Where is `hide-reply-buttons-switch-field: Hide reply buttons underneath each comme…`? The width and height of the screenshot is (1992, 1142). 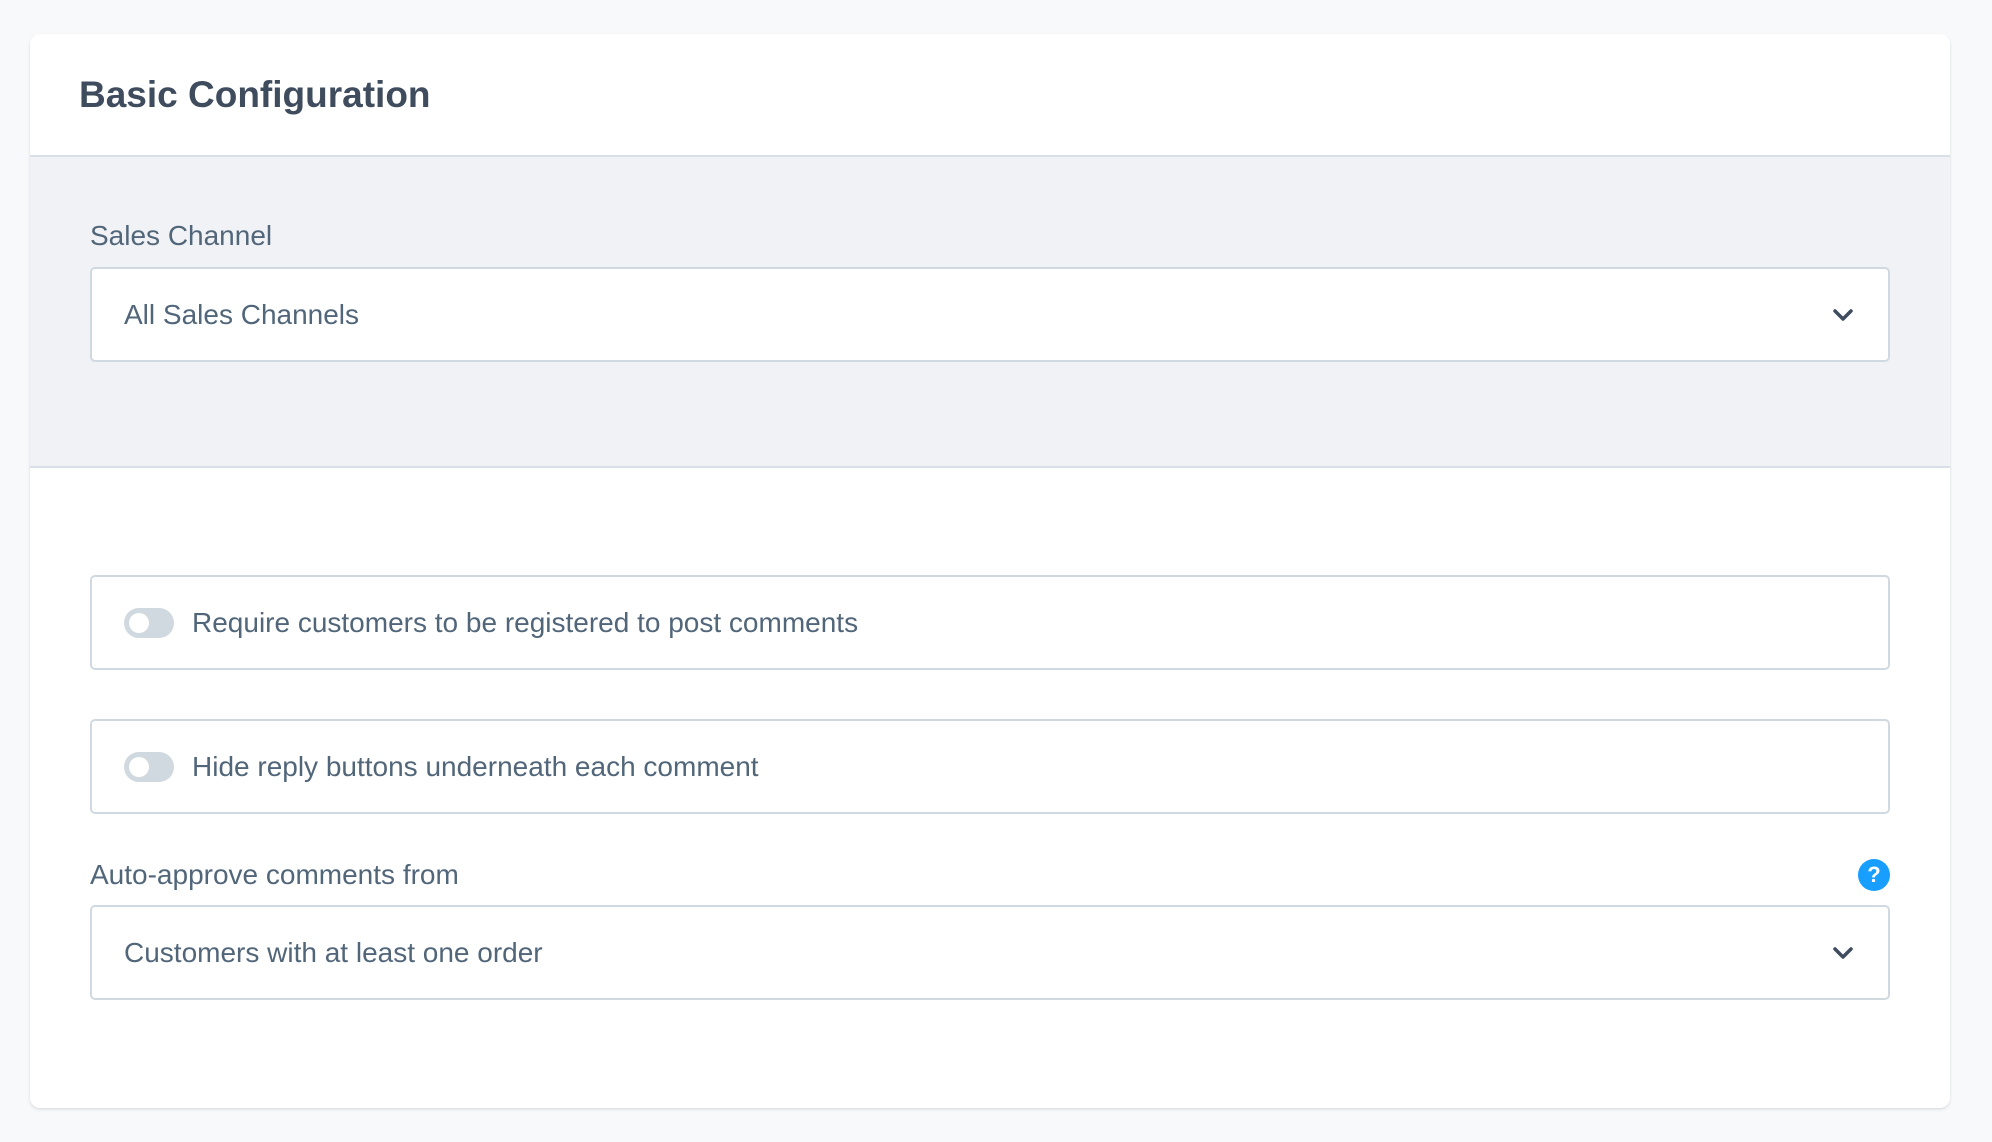
hide-reply-buttons-switch-field: Hide reply buttons underneath each comme… is located at coordinates (990, 766).